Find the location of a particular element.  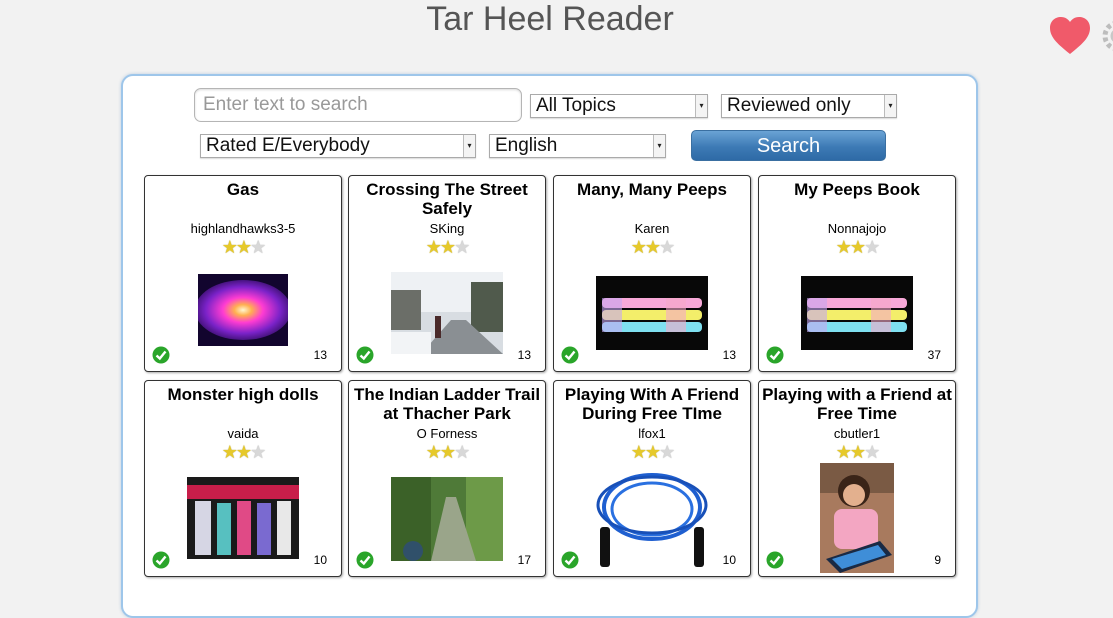

book-card: Crossing The Street Safely SKing ★★★ 13 is located at coordinates (447, 273).